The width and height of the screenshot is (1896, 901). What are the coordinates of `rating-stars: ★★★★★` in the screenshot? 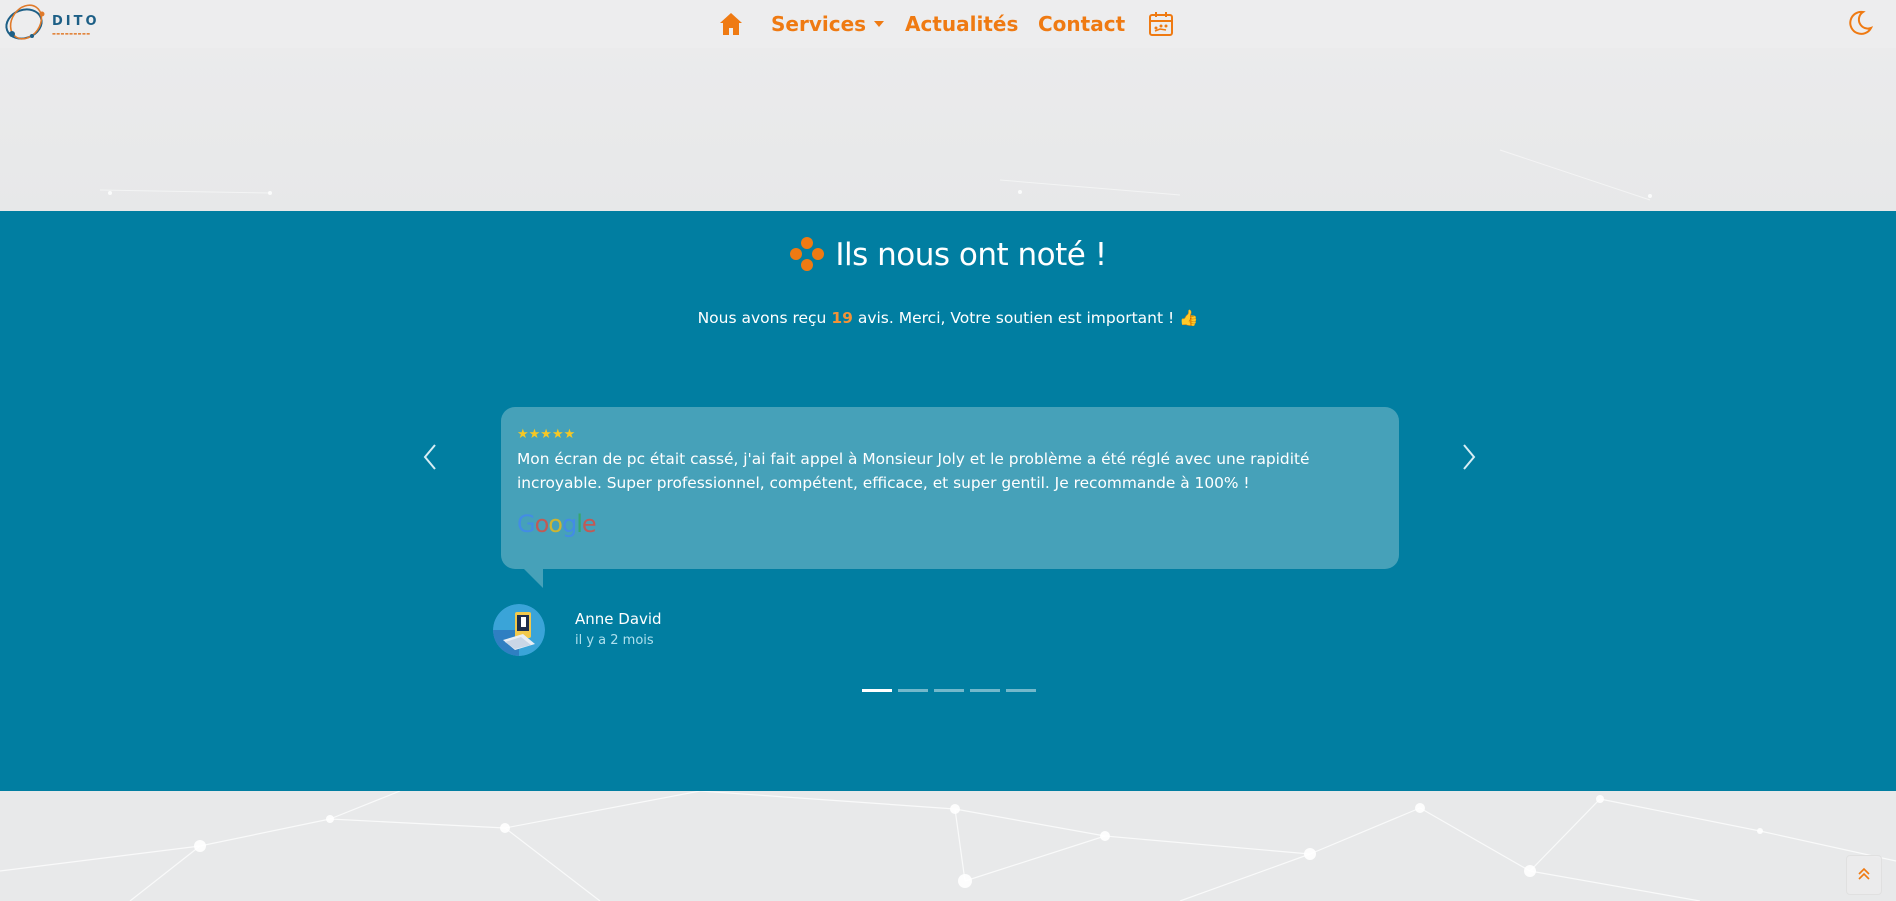 It's located at (546, 434).